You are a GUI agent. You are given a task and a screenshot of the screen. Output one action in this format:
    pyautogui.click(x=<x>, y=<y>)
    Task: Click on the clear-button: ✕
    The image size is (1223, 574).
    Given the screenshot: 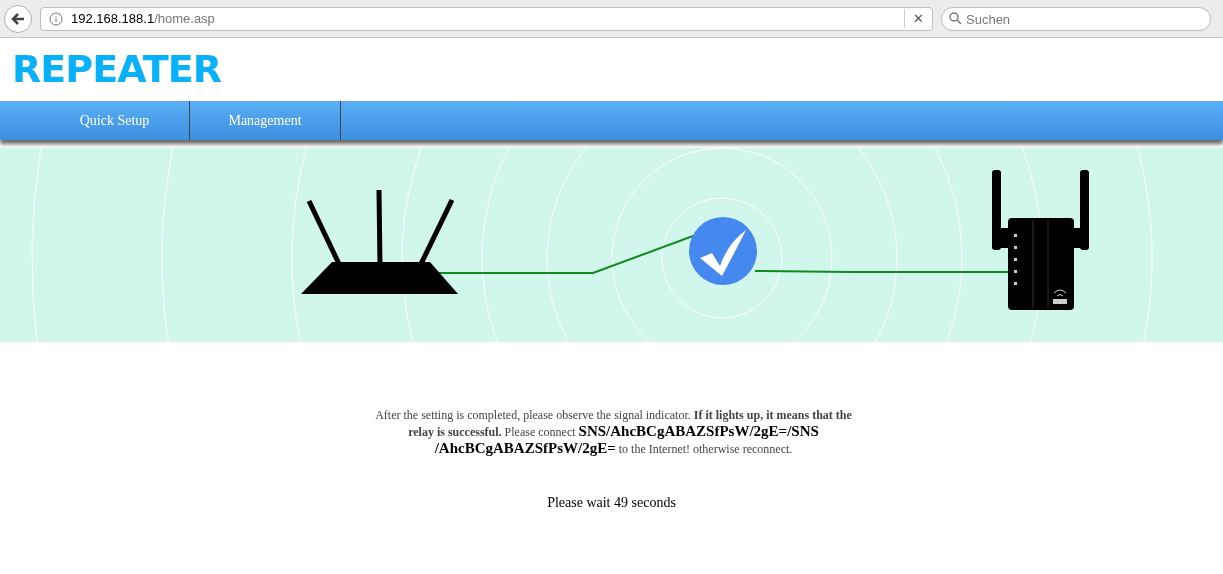 What is the action you would take?
    pyautogui.click(x=914, y=18)
    